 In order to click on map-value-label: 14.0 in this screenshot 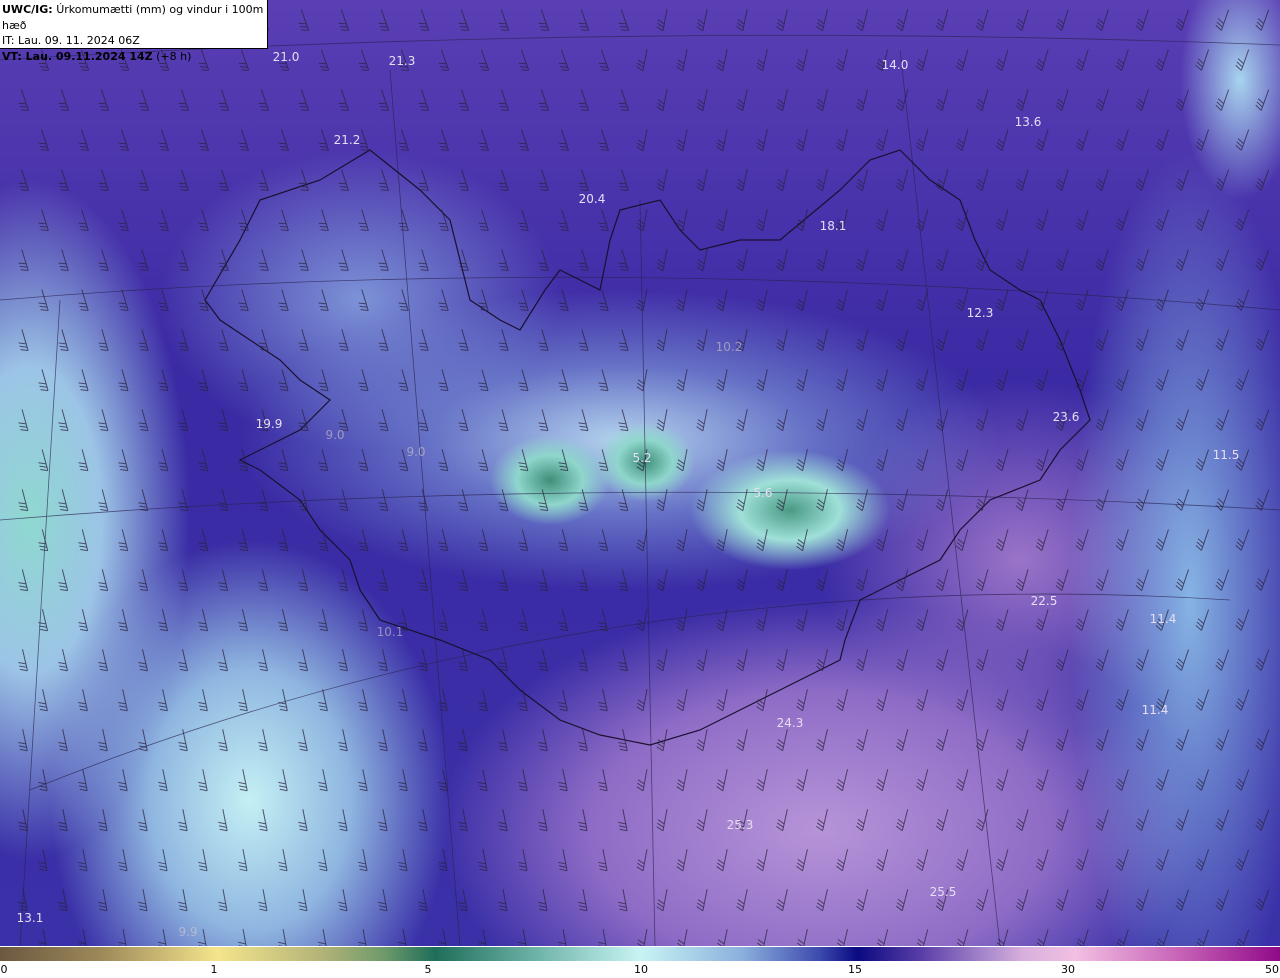, I will do `click(895, 65)`.